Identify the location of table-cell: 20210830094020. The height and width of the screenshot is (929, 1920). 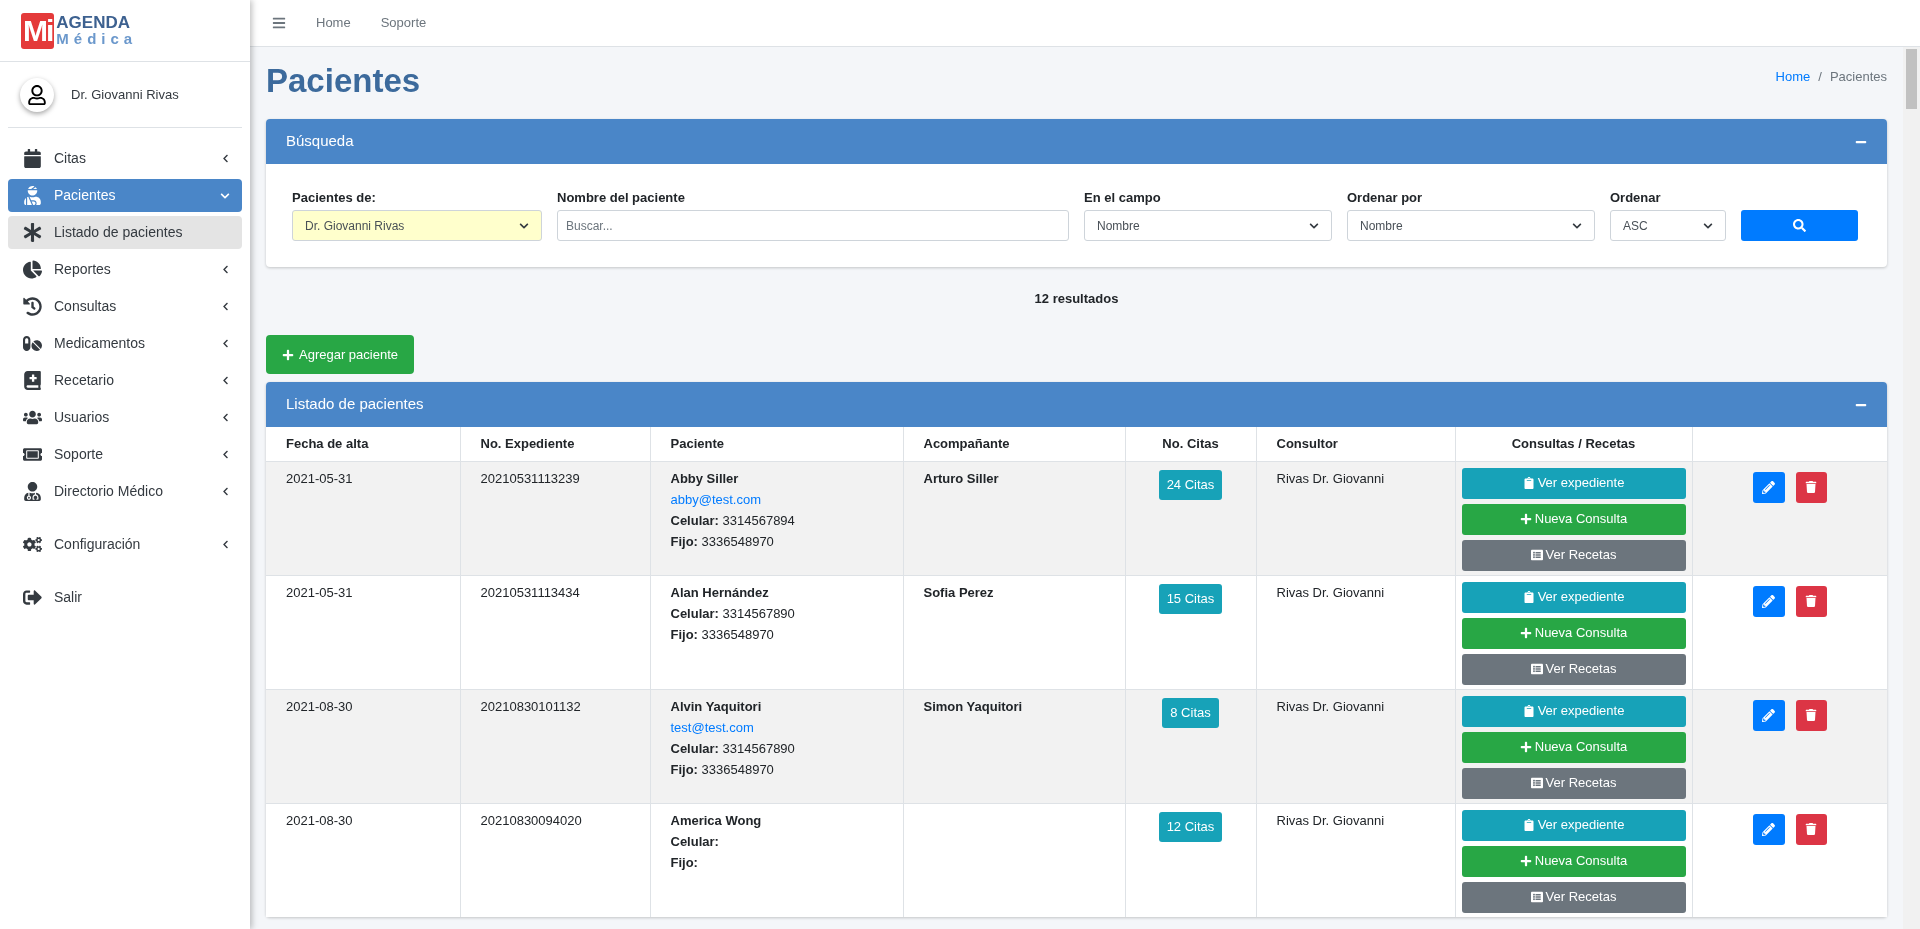
(531, 820).